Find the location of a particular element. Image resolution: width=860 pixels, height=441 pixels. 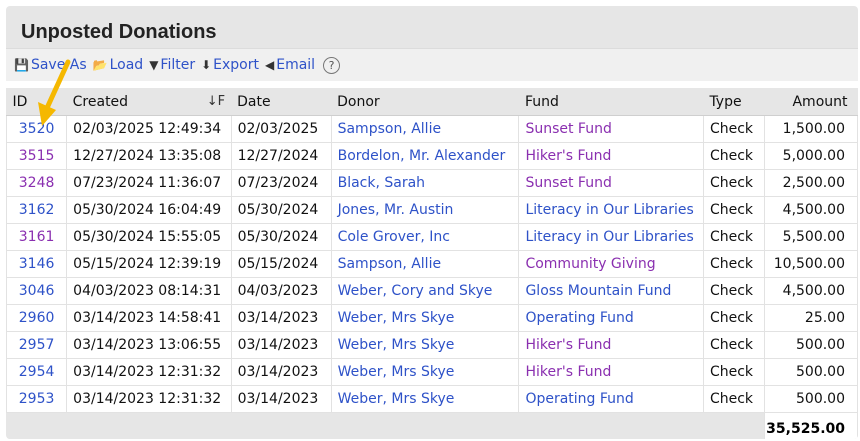

donation-id-link: 3146 is located at coordinates (37, 264).